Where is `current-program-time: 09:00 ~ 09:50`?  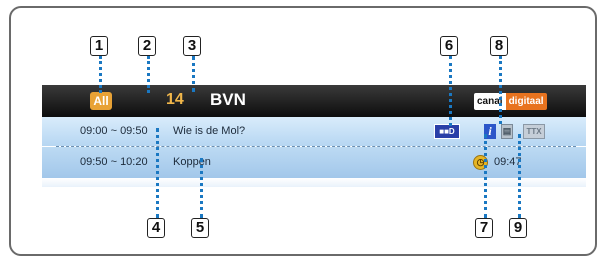
current-program-time: 09:00 ~ 09:50 is located at coordinates (114, 131).